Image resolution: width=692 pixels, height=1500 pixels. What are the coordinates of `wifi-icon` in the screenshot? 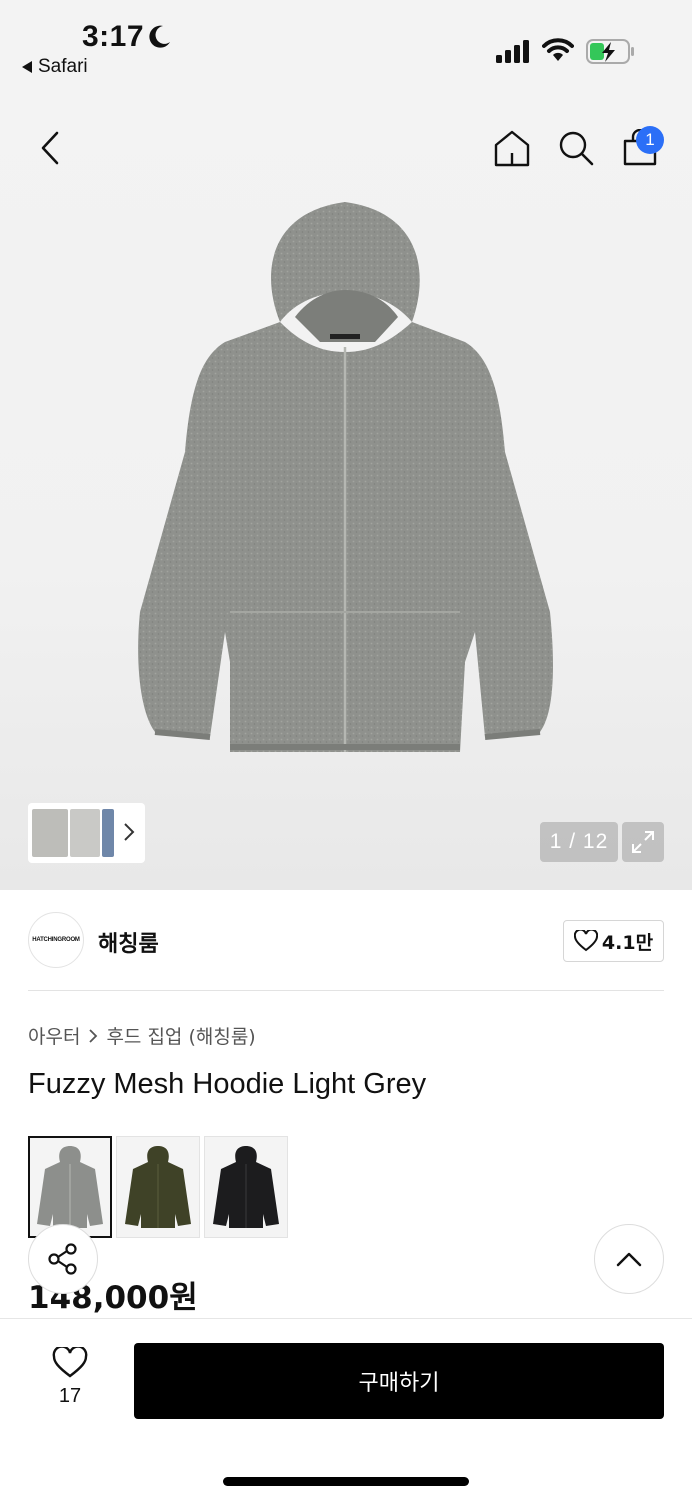 It's located at (558, 49).